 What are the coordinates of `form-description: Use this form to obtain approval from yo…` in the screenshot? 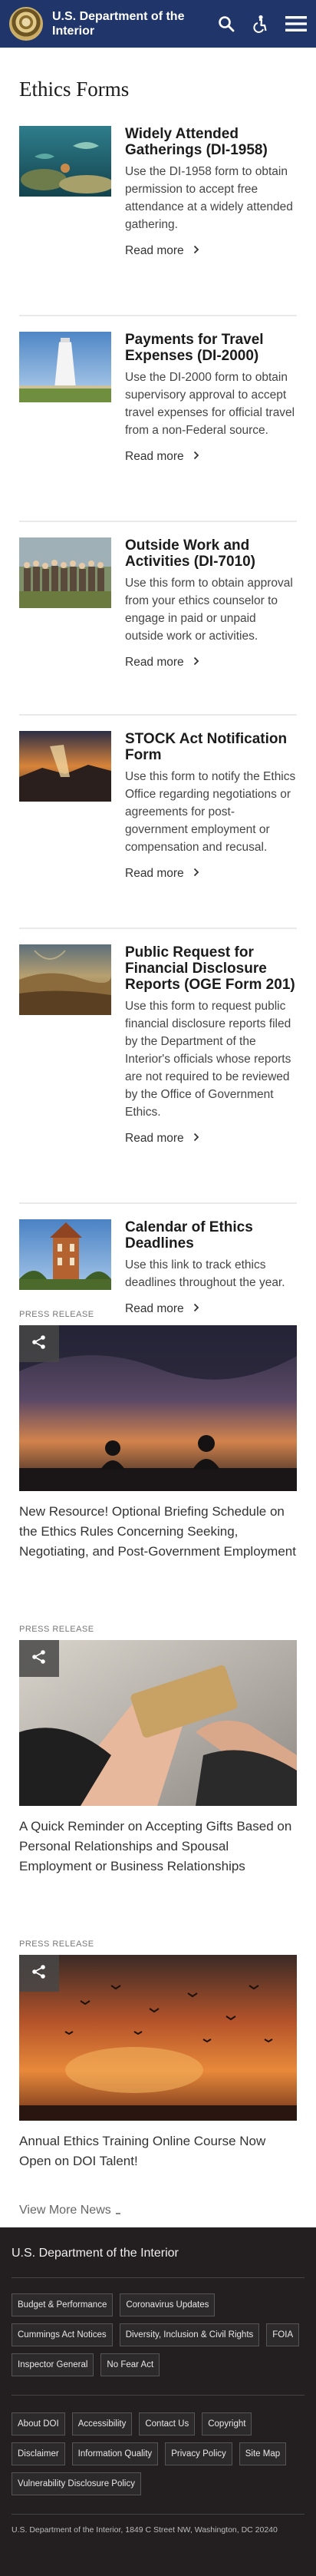 It's located at (209, 610).